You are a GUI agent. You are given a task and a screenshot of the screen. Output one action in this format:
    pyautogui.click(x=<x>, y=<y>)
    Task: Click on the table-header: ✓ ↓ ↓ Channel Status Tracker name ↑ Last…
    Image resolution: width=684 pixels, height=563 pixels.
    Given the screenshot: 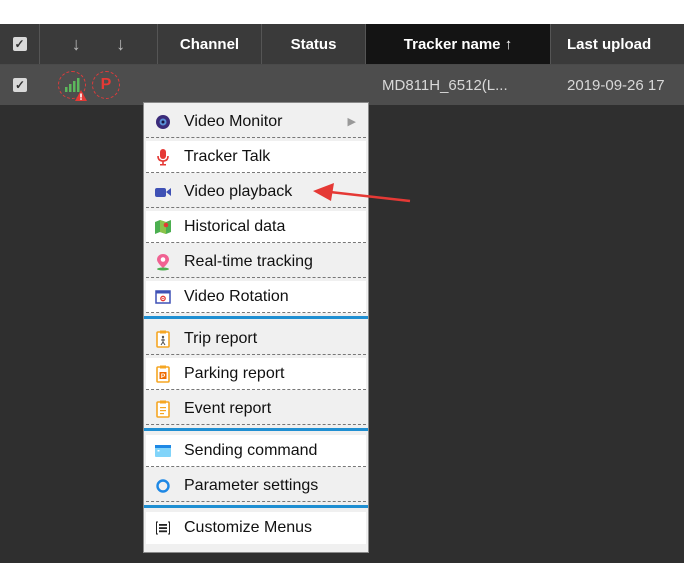 What is the action you would take?
    pyautogui.click(x=342, y=44)
    